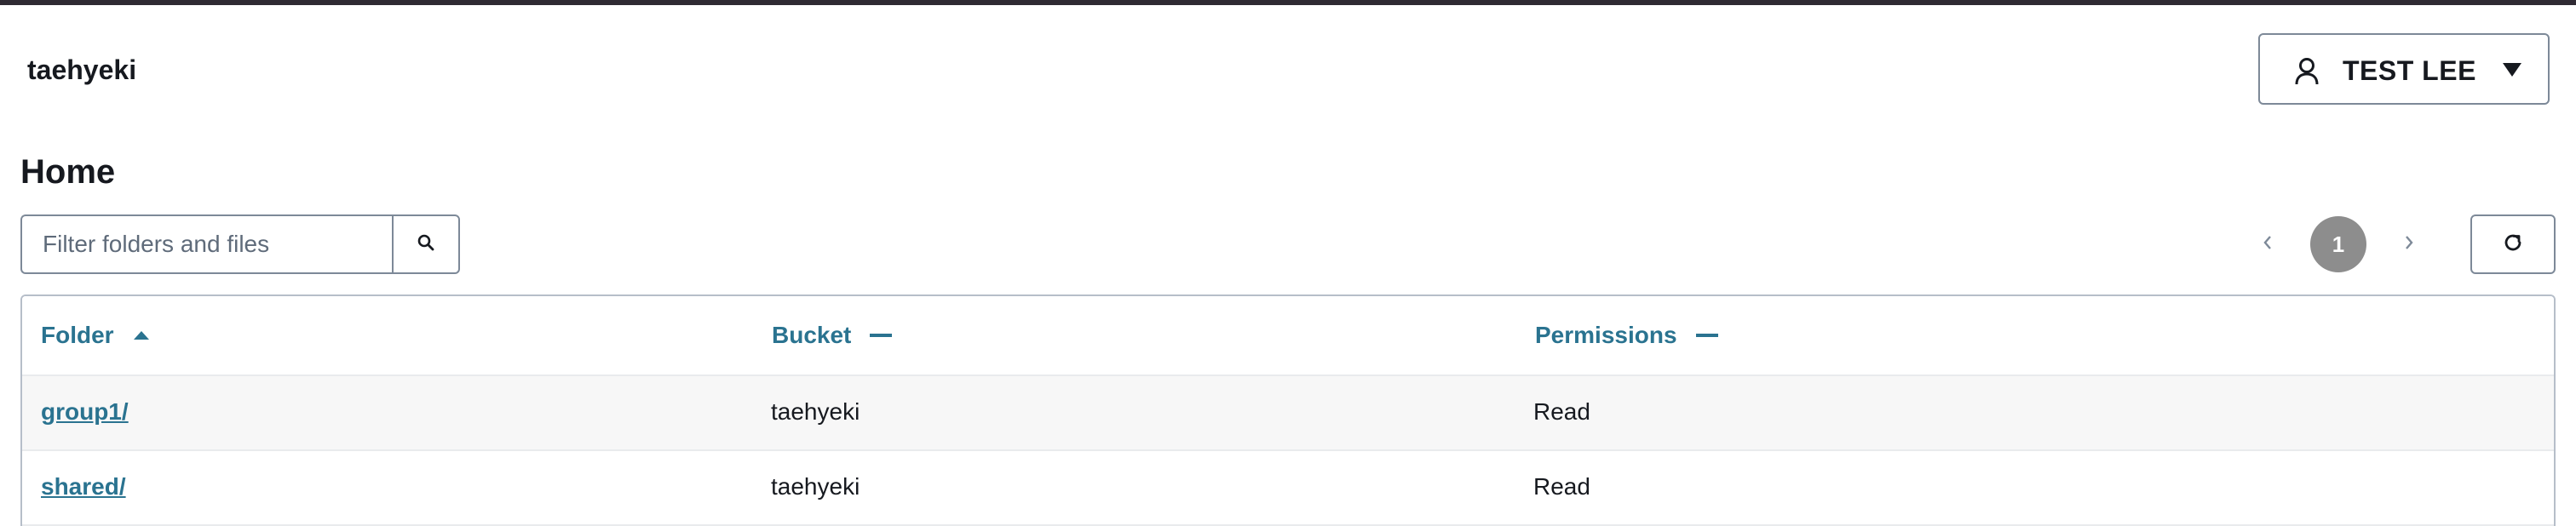 The width and height of the screenshot is (2576, 526). Describe the element at coordinates (85, 412) in the screenshot. I see `folder-link: group1/` at that location.